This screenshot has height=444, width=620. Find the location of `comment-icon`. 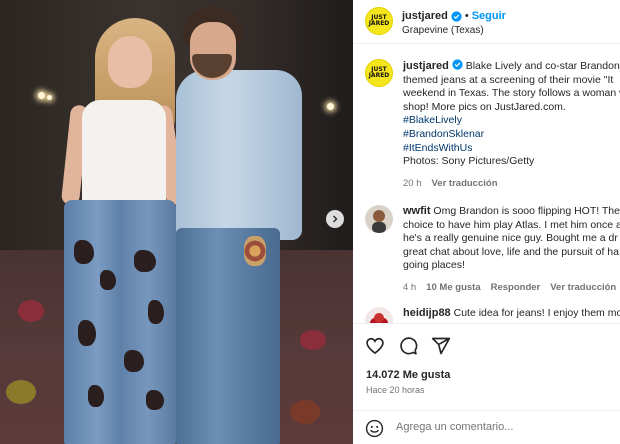

comment-icon is located at coordinates (408, 346).